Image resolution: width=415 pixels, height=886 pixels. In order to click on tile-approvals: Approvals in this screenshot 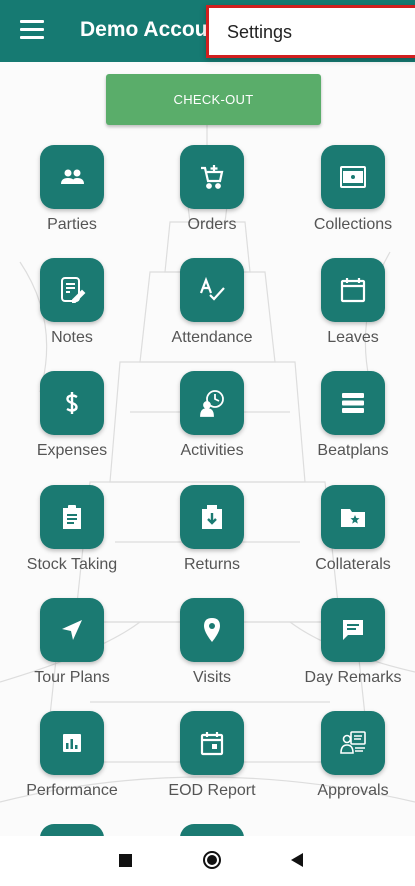, I will do `click(353, 761)`.